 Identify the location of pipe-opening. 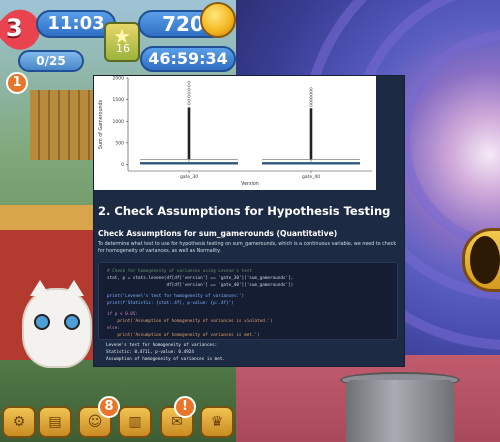
(485, 260).